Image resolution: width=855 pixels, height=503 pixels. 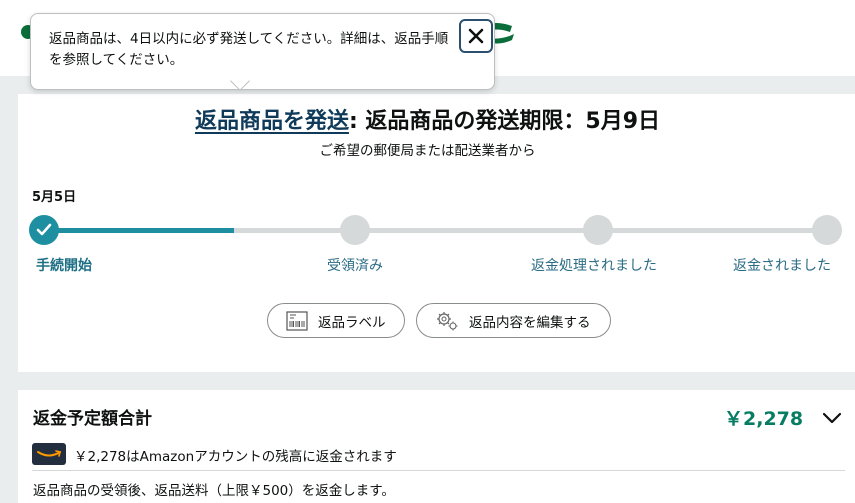 What do you see at coordinates (54, 197) in the screenshot?
I see `progress-date: 5月5日` at bounding box center [54, 197].